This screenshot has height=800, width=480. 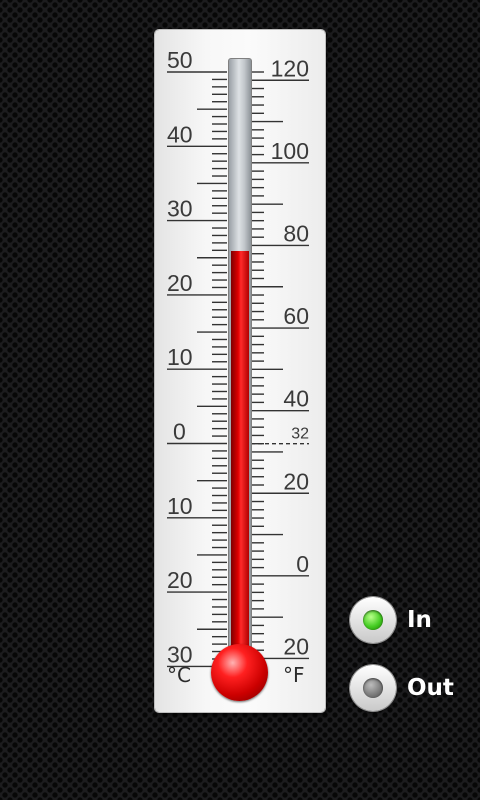 I want to click on radio-indicator-in, so click(x=373, y=620).